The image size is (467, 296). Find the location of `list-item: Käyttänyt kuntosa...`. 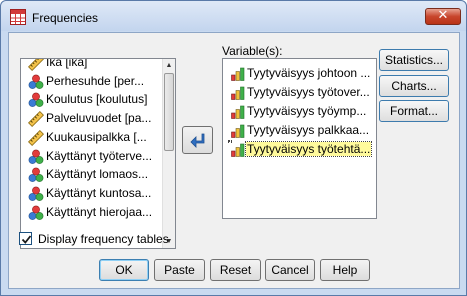

list-item: Käyttänyt kuntosa... is located at coordinates (94, 193).